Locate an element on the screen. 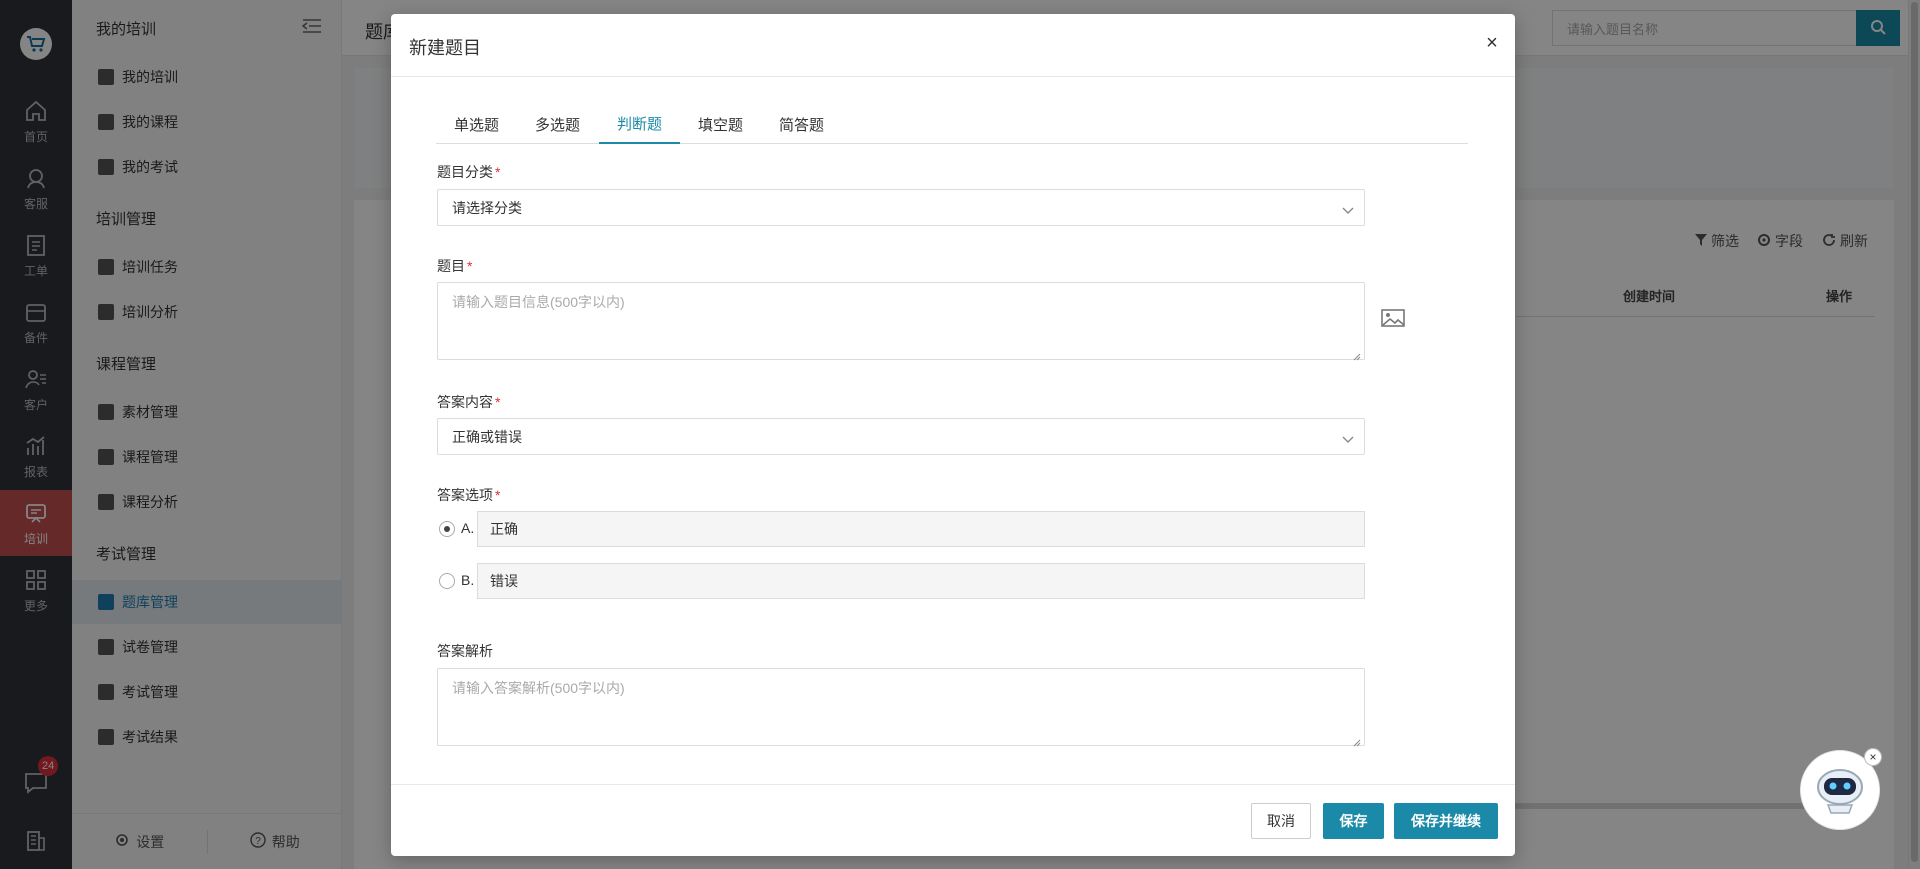  tab-short-answer: 简答题 is located at coordinates (801, 124).